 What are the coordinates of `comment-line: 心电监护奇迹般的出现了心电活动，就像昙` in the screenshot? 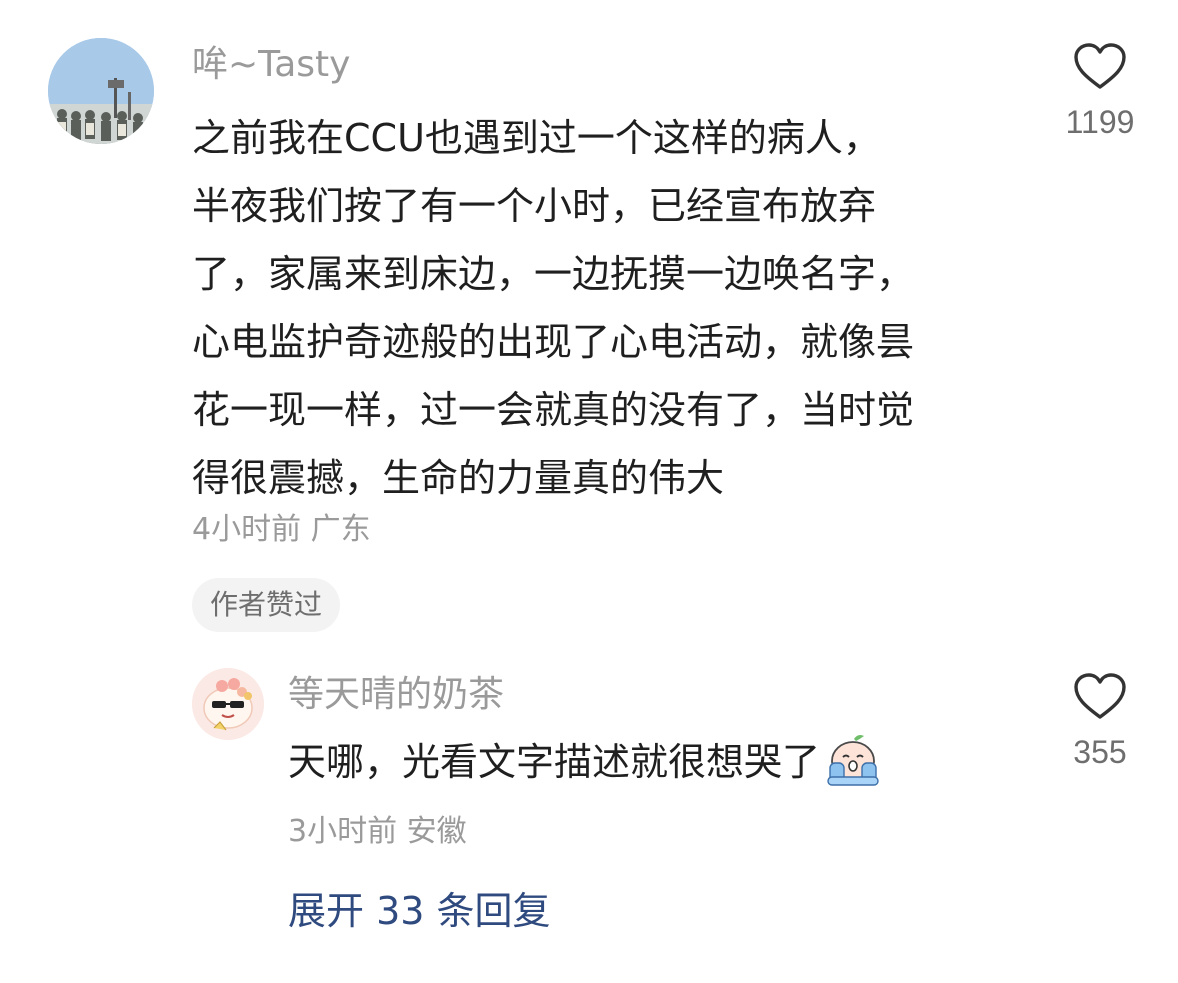 It's located at (553, 342).